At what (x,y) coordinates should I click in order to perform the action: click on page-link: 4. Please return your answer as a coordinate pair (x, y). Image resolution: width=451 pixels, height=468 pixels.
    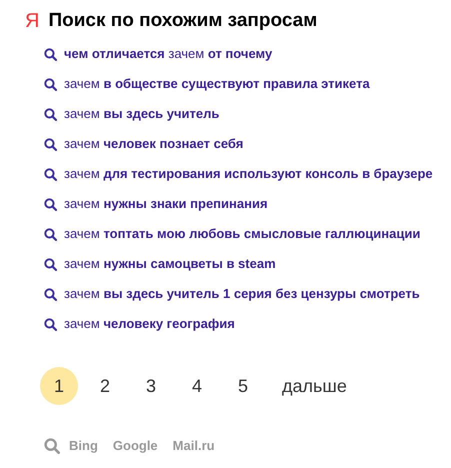
    Looking at the image, I should click on (197, 386).